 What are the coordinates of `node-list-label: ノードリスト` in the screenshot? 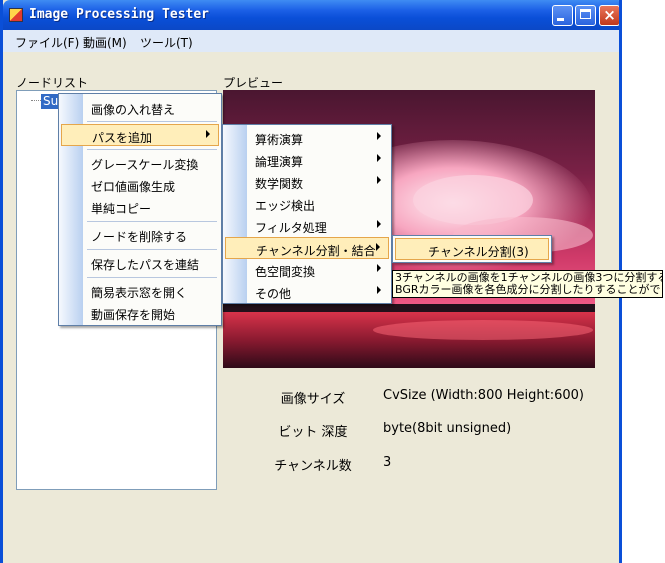 It's located at (52, 83).